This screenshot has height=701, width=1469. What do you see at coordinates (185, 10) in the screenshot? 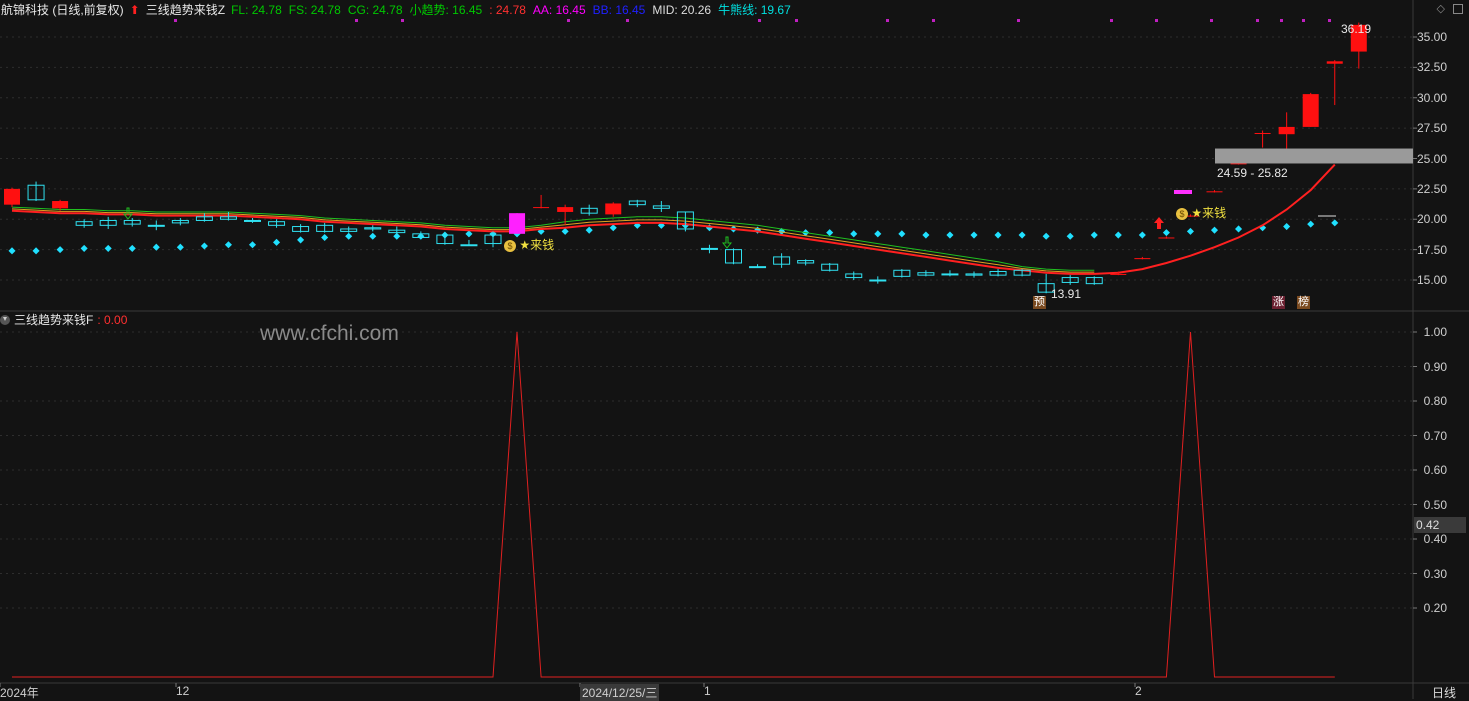
I see `indicator-name-label: 三线趋势来钱Z` at bounding box center [185, 10].